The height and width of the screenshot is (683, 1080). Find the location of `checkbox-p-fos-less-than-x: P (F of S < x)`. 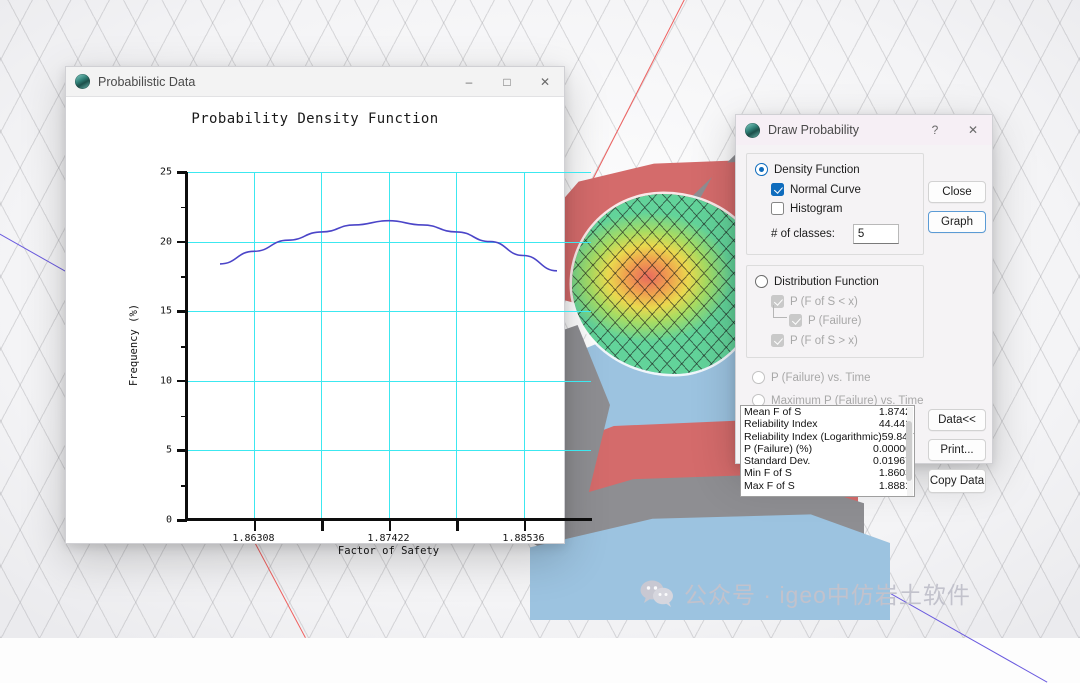

checkbox-p-fos-less-than-x: P (F of S < x) is located at coordinates (842, 301).